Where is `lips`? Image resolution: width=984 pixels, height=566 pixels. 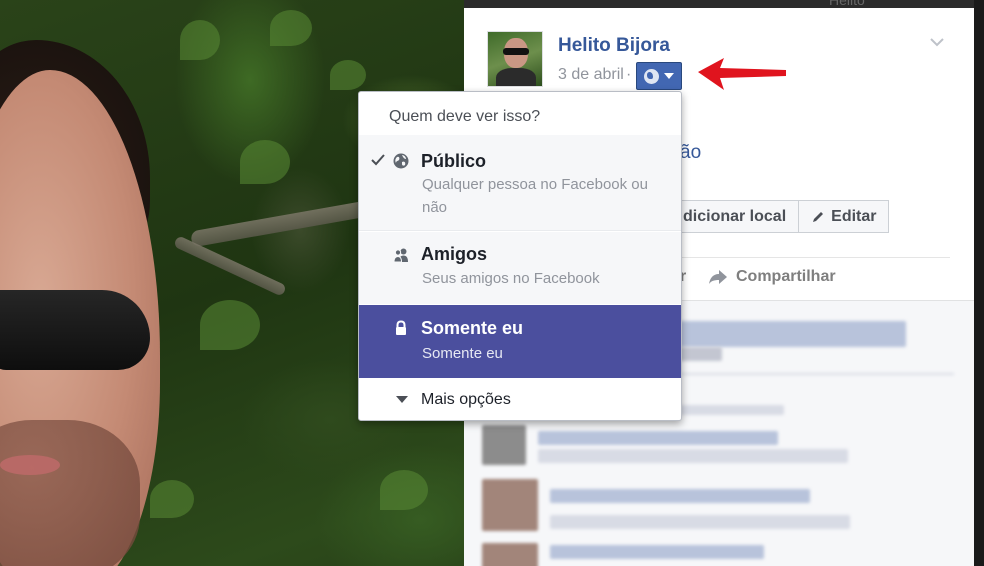
lips is located at coordinates (30, 465).